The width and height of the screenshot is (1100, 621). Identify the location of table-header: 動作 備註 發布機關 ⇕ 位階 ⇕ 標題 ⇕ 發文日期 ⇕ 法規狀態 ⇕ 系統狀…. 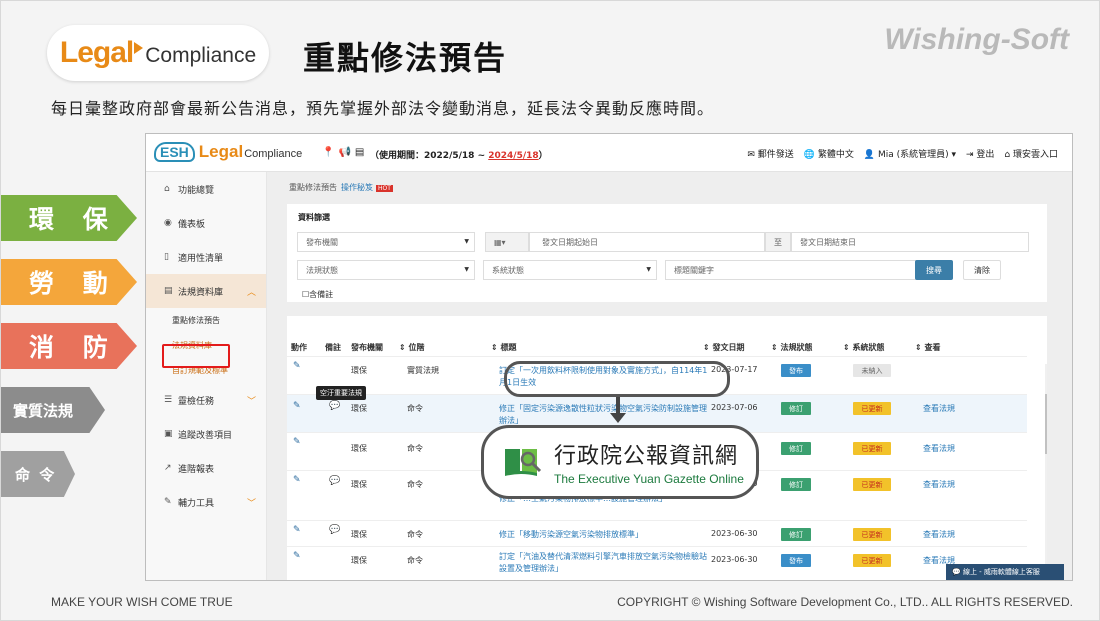
(667, 334).